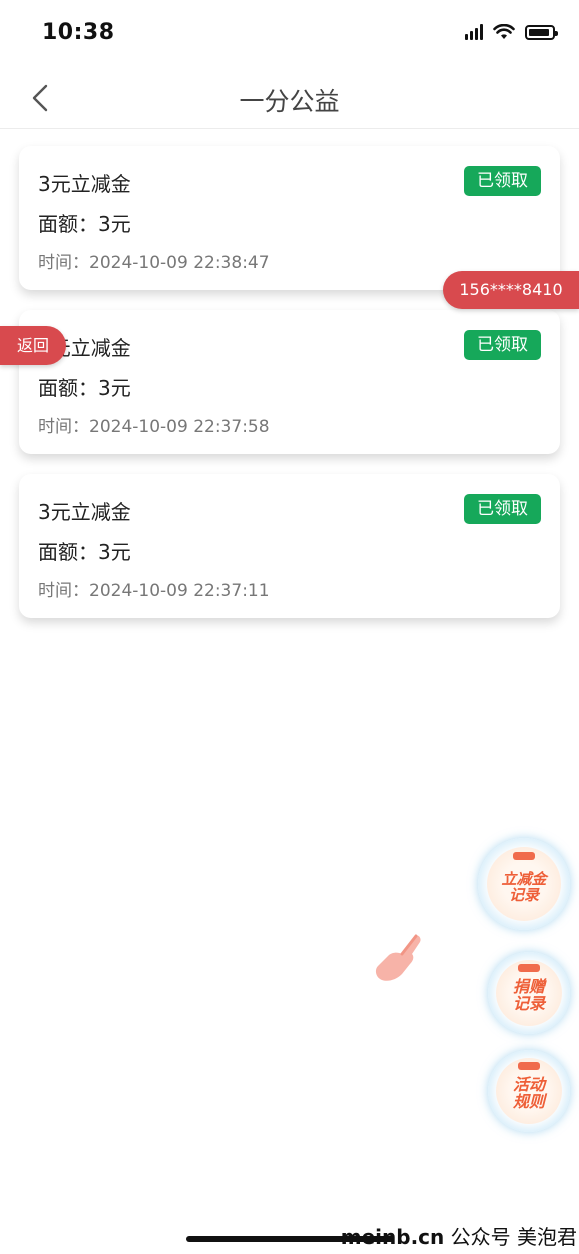 Image resolution: width=579 pixels, height=1254 pixels. I want to click on page-title: 一分公益, so click(289, 101).